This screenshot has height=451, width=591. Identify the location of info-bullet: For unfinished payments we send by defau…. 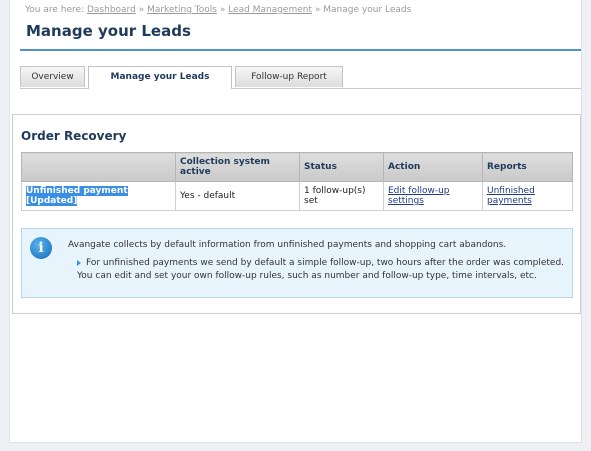
(322, 270).